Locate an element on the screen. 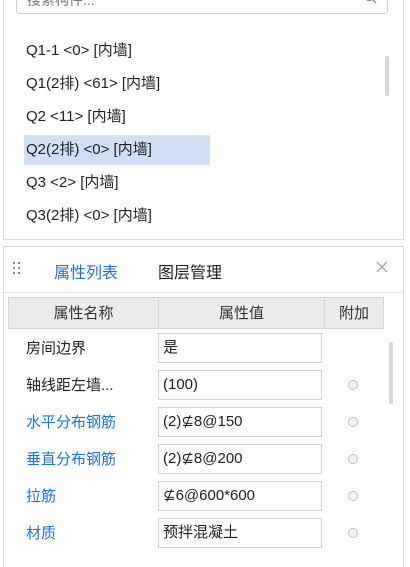  list-item-label: Q1-1 <0> [内墙] is located at coordinates (79, 50).